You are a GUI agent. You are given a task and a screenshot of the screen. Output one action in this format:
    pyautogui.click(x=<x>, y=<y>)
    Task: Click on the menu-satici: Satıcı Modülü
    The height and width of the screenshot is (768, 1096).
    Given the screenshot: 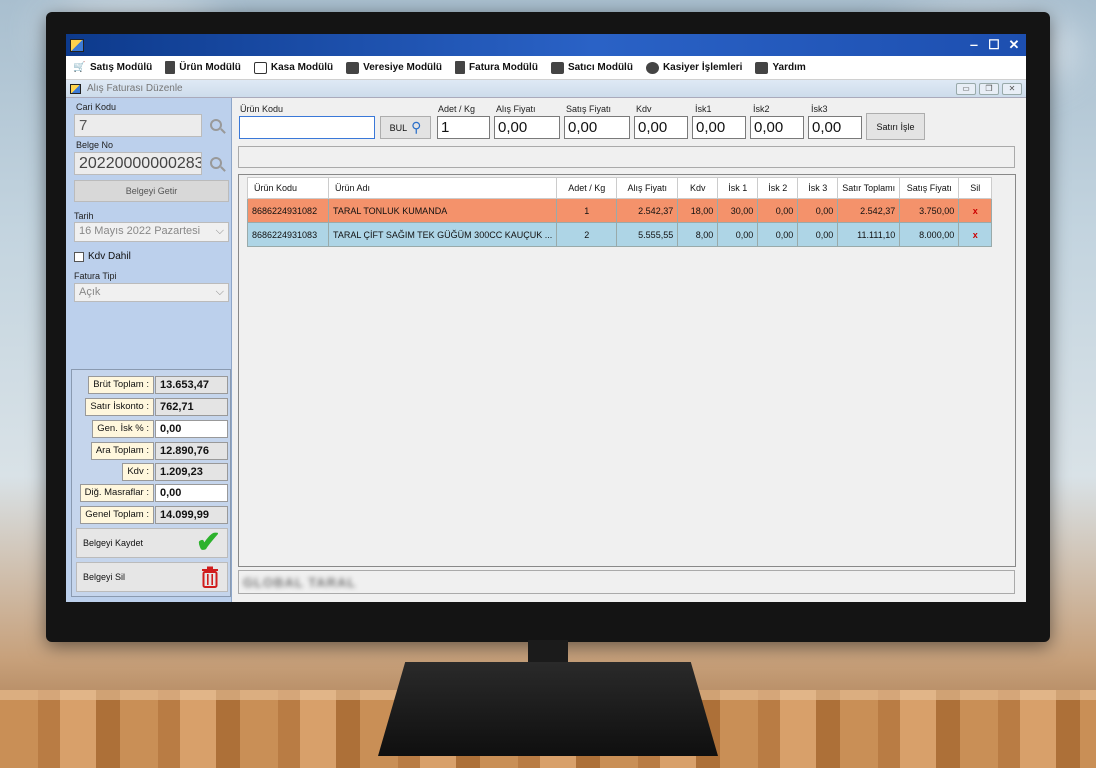 What is the action you would take?
    pyautogui.click(x=595, y=68)
    